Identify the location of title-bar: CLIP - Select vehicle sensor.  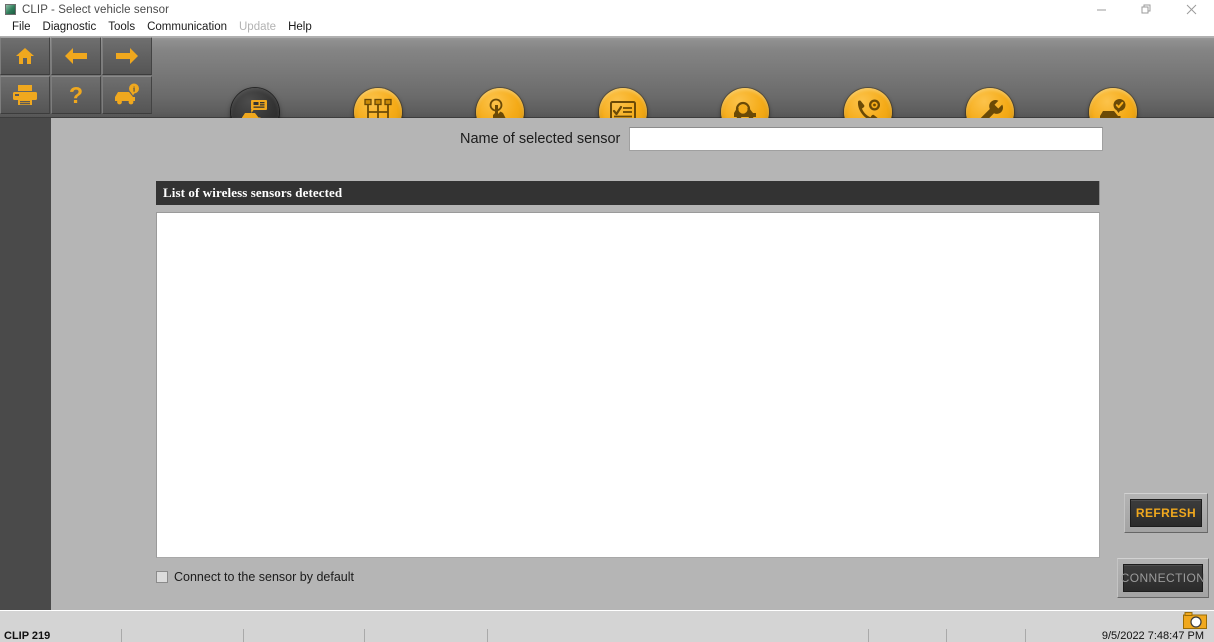
(607, 9).